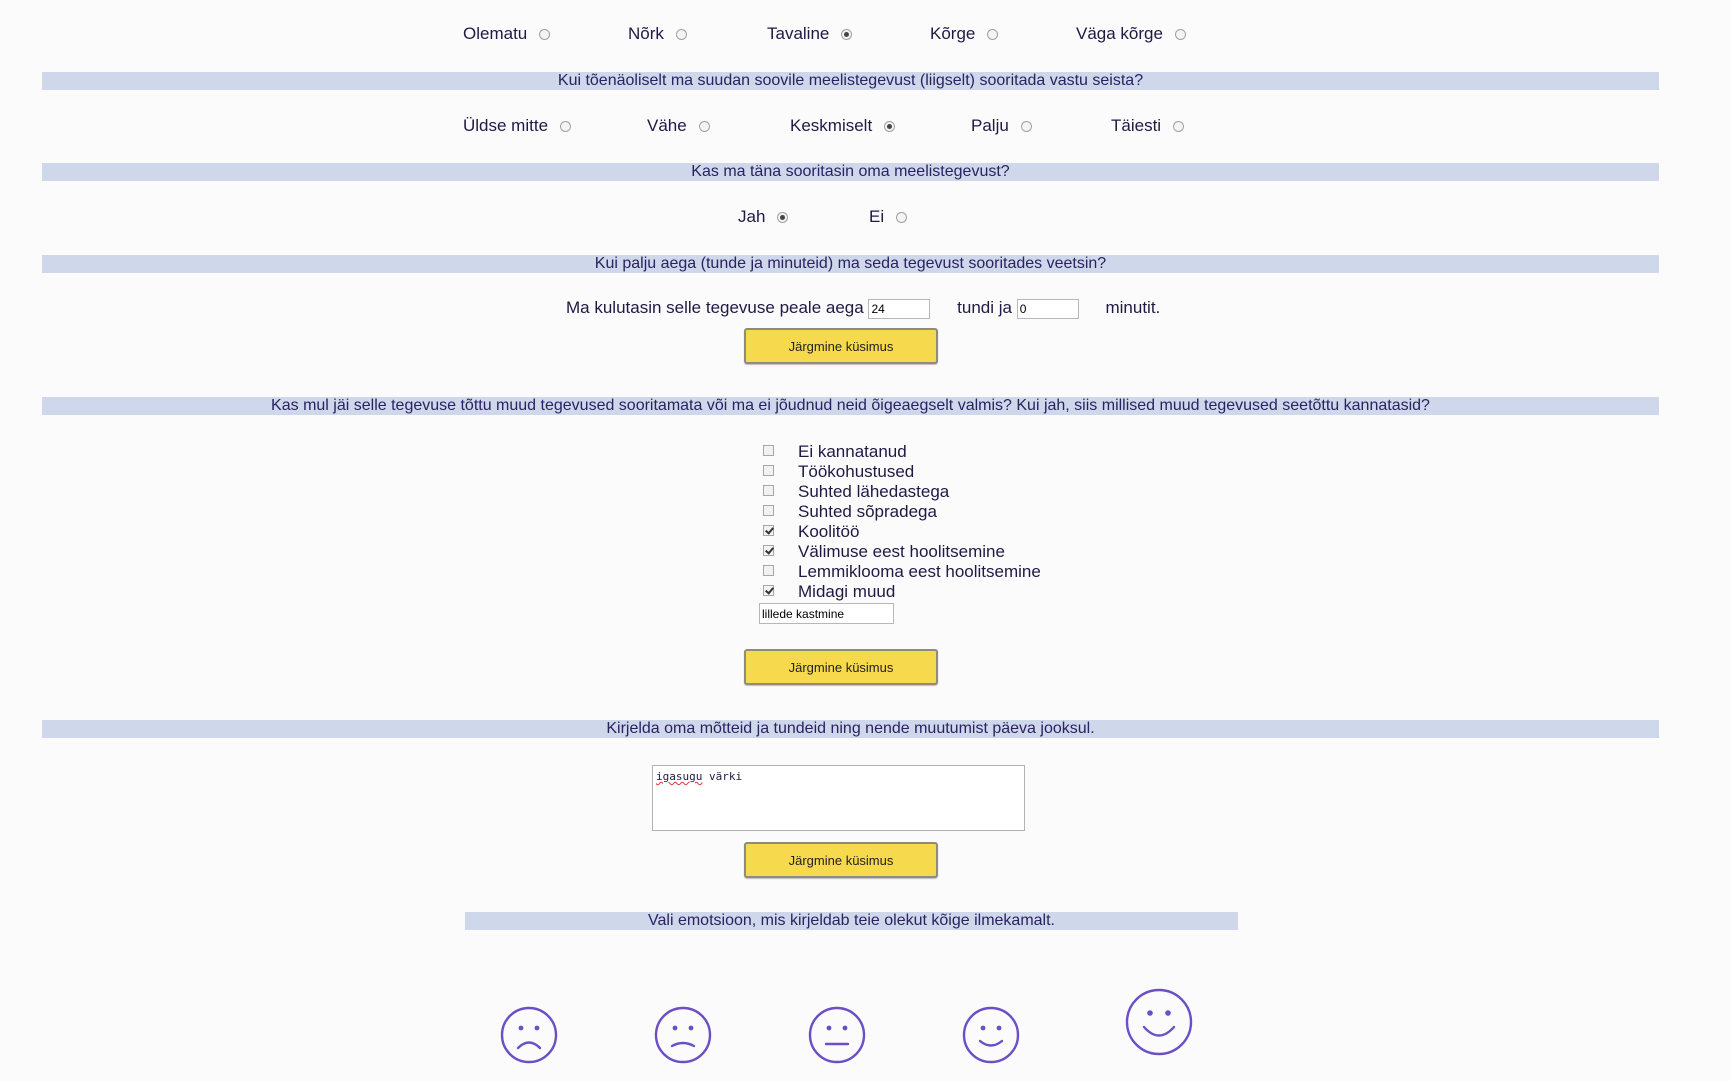  I want to click on checklist-item-suhted-lahedastega: Suhted lähedastega, so click(902, 492).